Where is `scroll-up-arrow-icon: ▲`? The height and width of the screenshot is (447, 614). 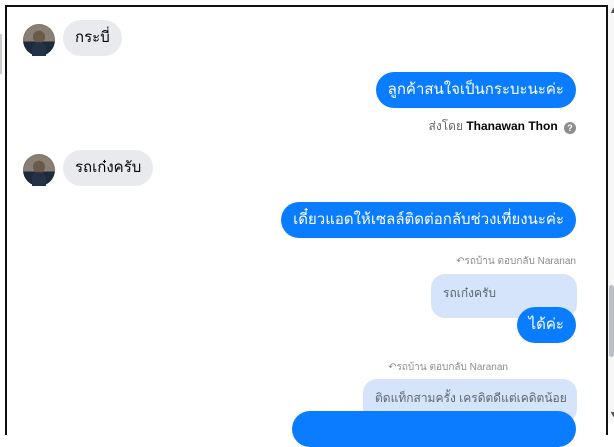
scroll-up-arrow-icon: ▲ is located at coordinates (611, 10).